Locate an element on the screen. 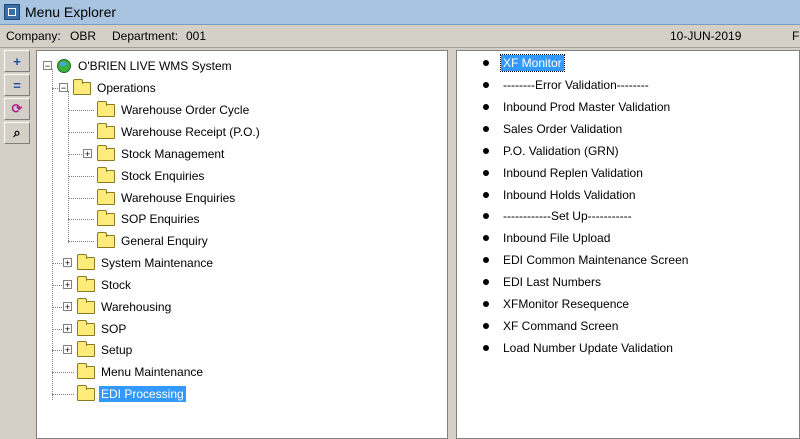  tree-node-label: System Maintenance is located at coordinates (157, 263).